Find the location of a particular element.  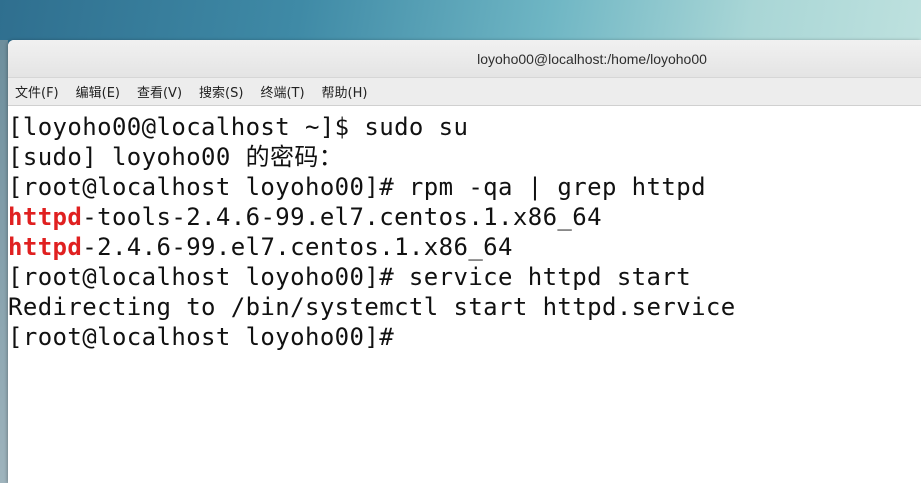

terminal-line: httpd-tools-2.4.6-99.el7.centos.1.x86_64 is located at coordinates (305, 217).